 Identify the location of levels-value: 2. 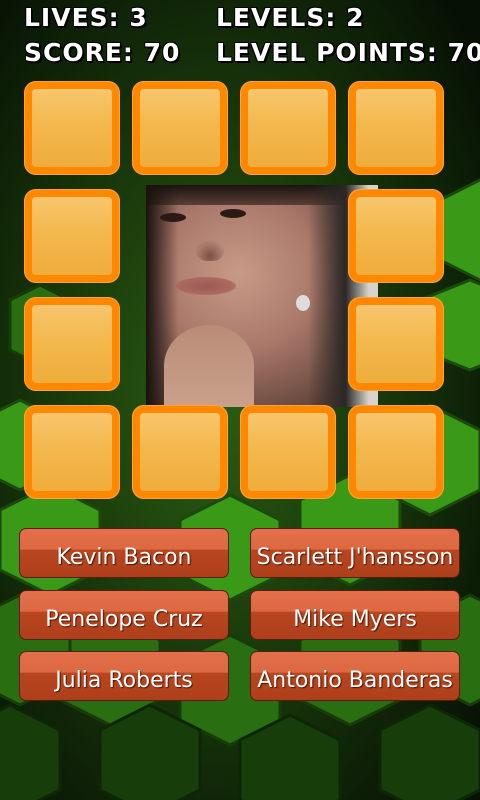
(355, 17).